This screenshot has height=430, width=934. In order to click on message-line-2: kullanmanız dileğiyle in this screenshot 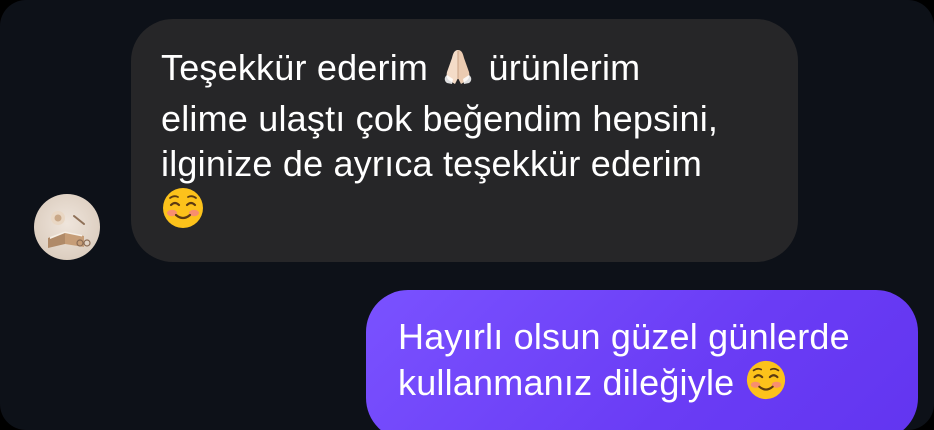, I will do `click(648, 385)`.